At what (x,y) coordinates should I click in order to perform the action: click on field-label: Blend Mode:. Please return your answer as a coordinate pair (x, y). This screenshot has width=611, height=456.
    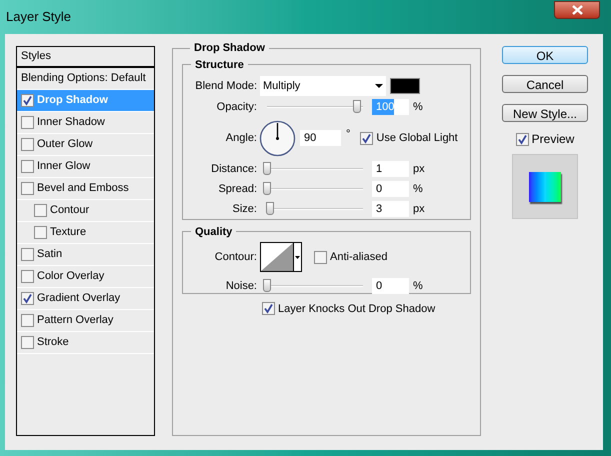
    Looking at the image, I should click on (225, 86).